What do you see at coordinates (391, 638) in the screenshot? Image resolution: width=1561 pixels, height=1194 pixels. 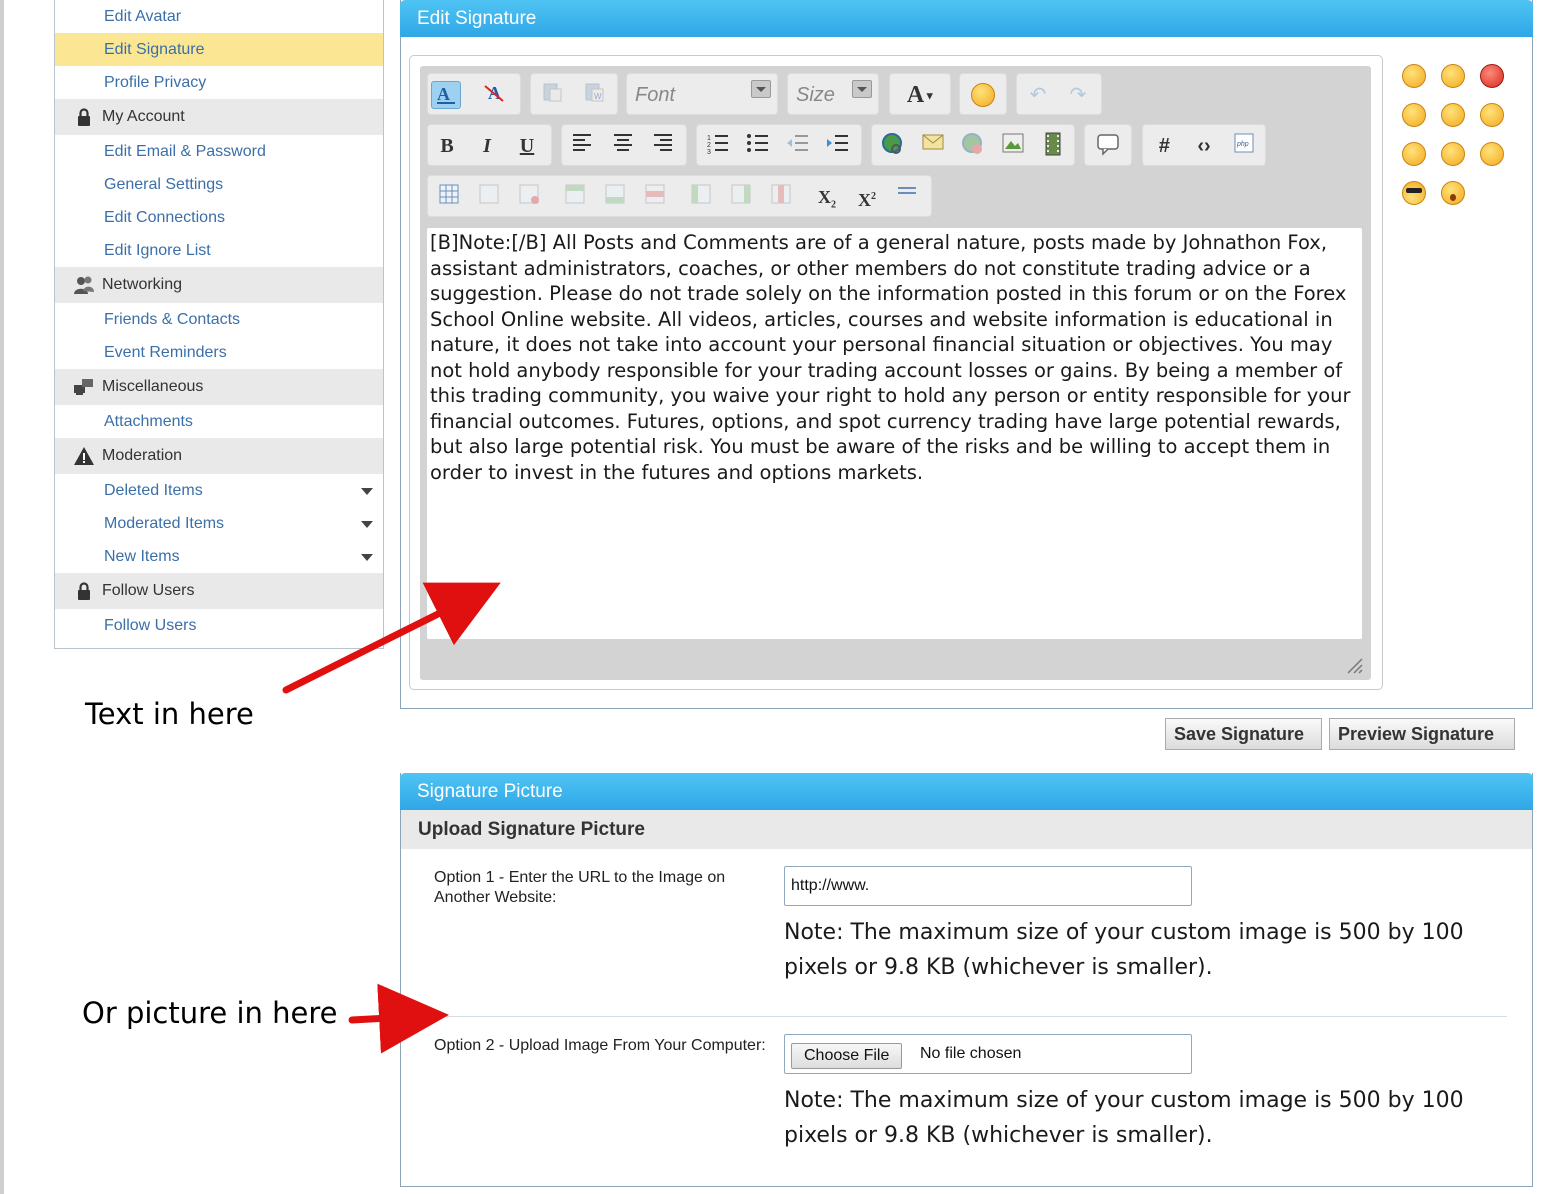 I see `text-arrow` at bounding box center [391, 638].